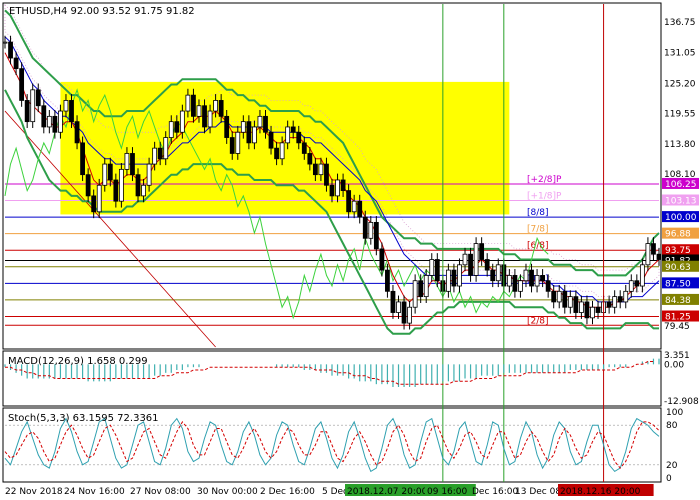  What do you see at coordinates (677, 356) in the screenshot?
I see `macd-tick-label-0: 3.351` at bounding box center [677, 356].